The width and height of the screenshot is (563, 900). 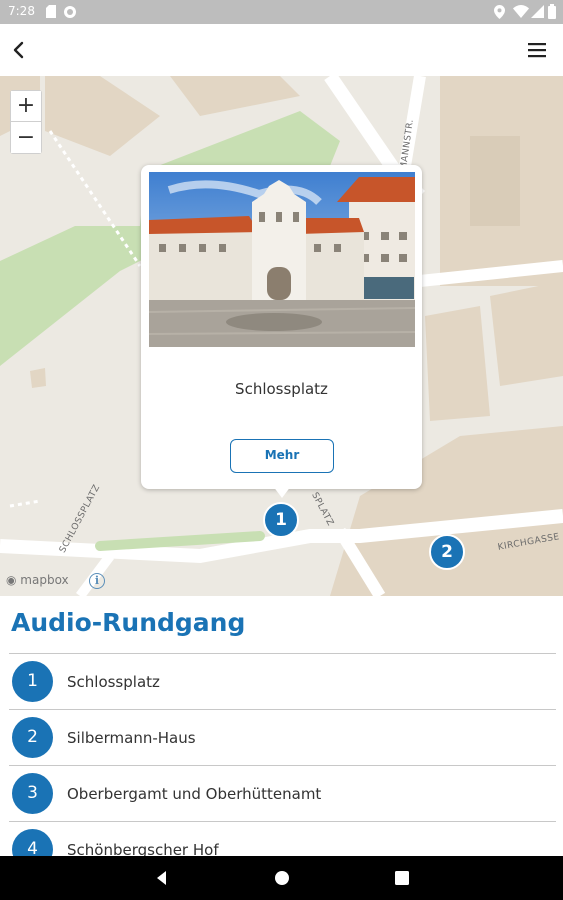 I want to click on hamburger-menu-icon, so click(x=537, y=50).